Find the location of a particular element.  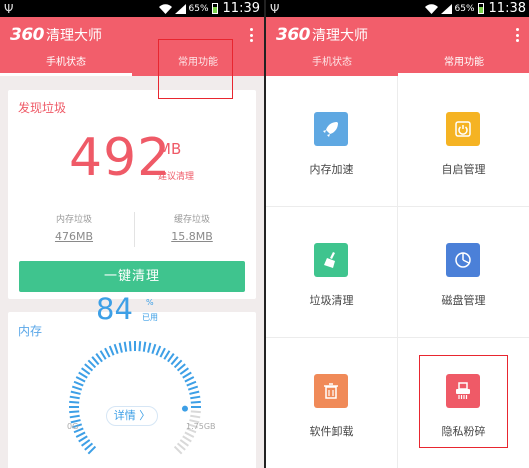

tool-junk-clean: 垃圾清理 is located at coordinates (332, 272).